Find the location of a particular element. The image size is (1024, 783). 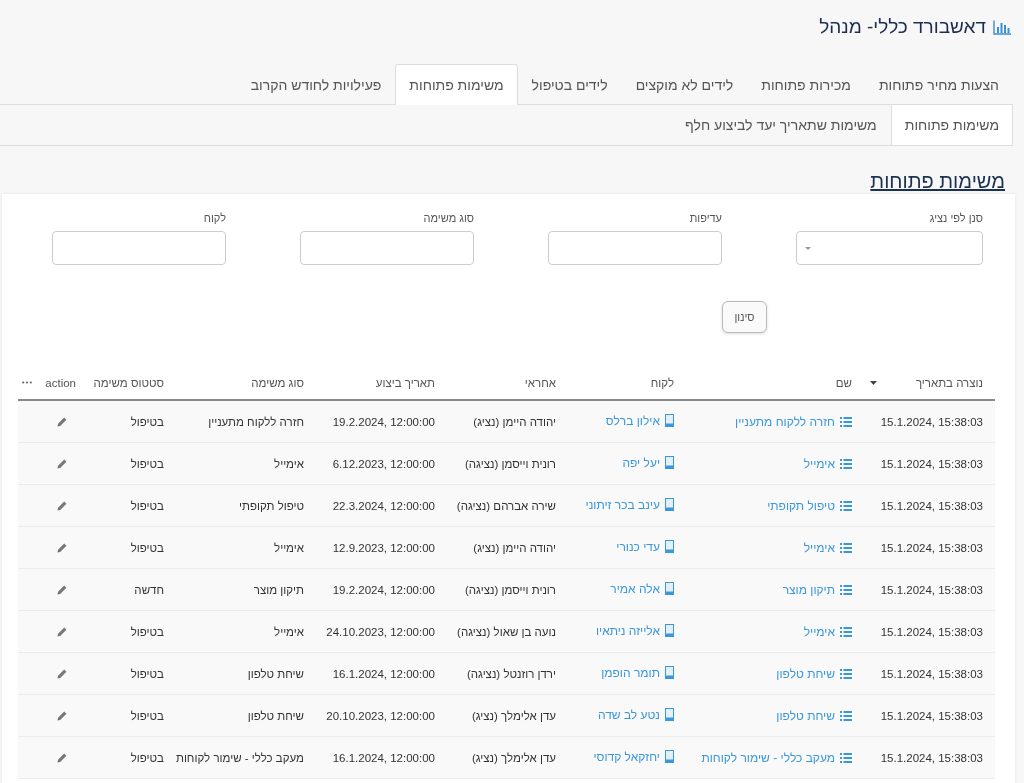

owner-name: ירדן רוזנטל (נציגה) is located at coordinates (511, 673).